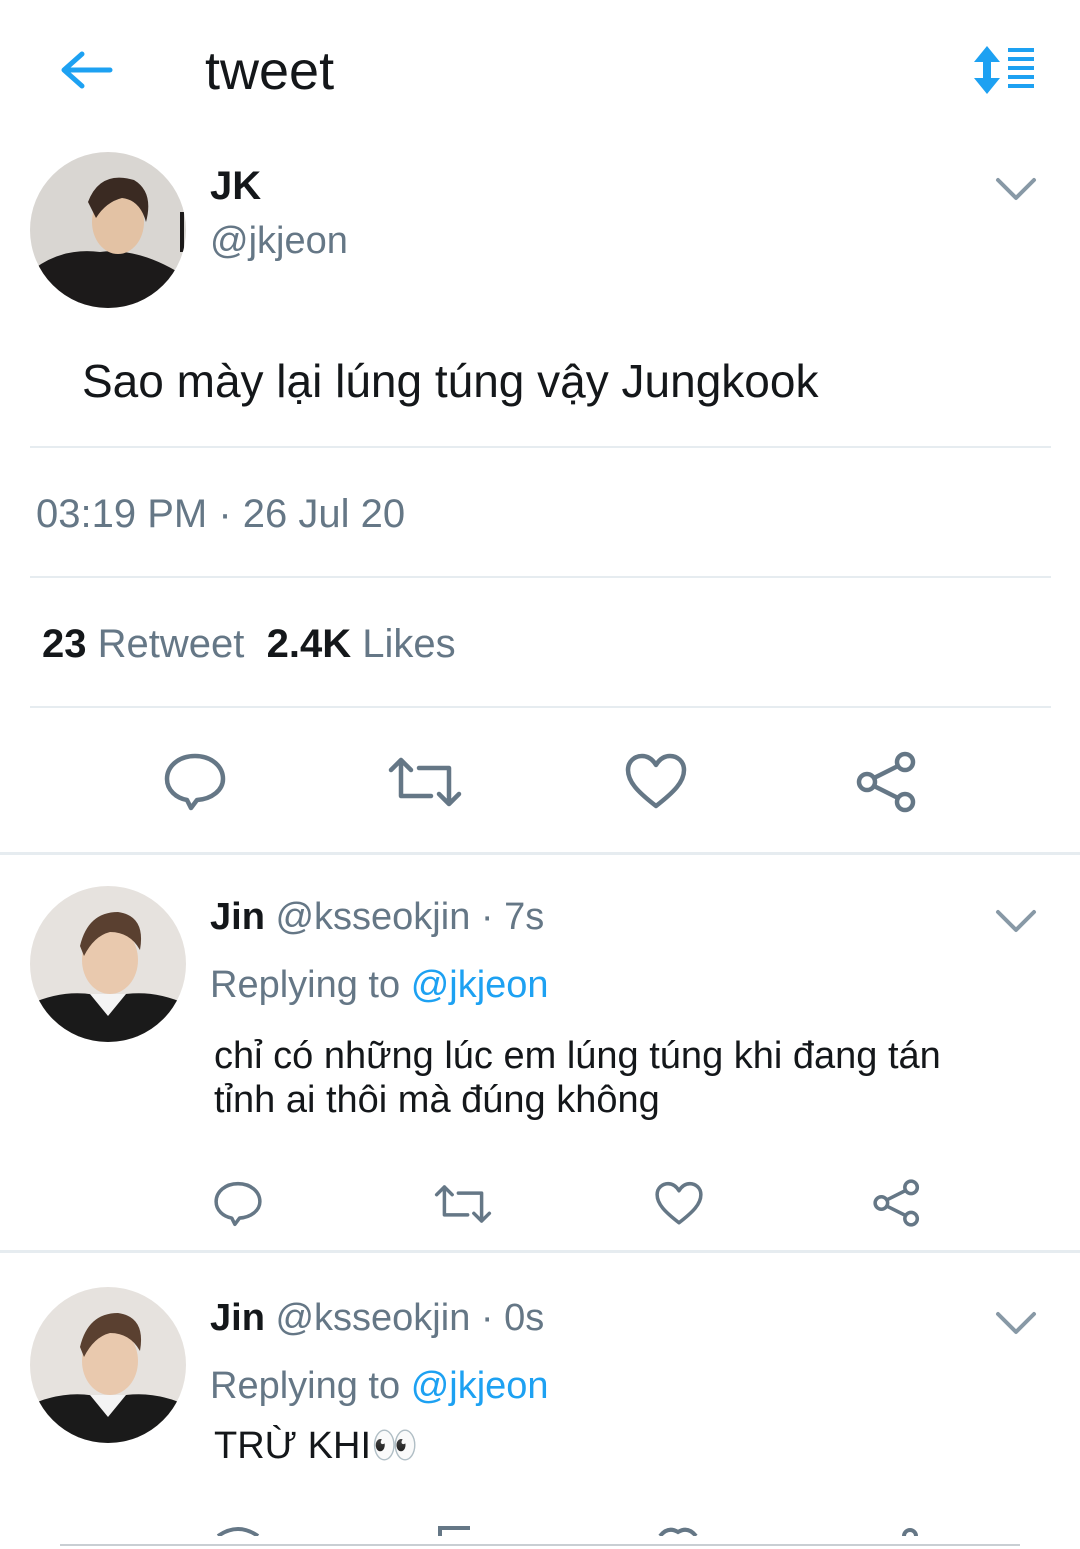 The image size is (1080, 1549). What do you see at coordinates (249, 644) in the screenshot?
I see `tweet-stats: 23 Retweet 2.4K Likes` at bounding box center [249, 644].